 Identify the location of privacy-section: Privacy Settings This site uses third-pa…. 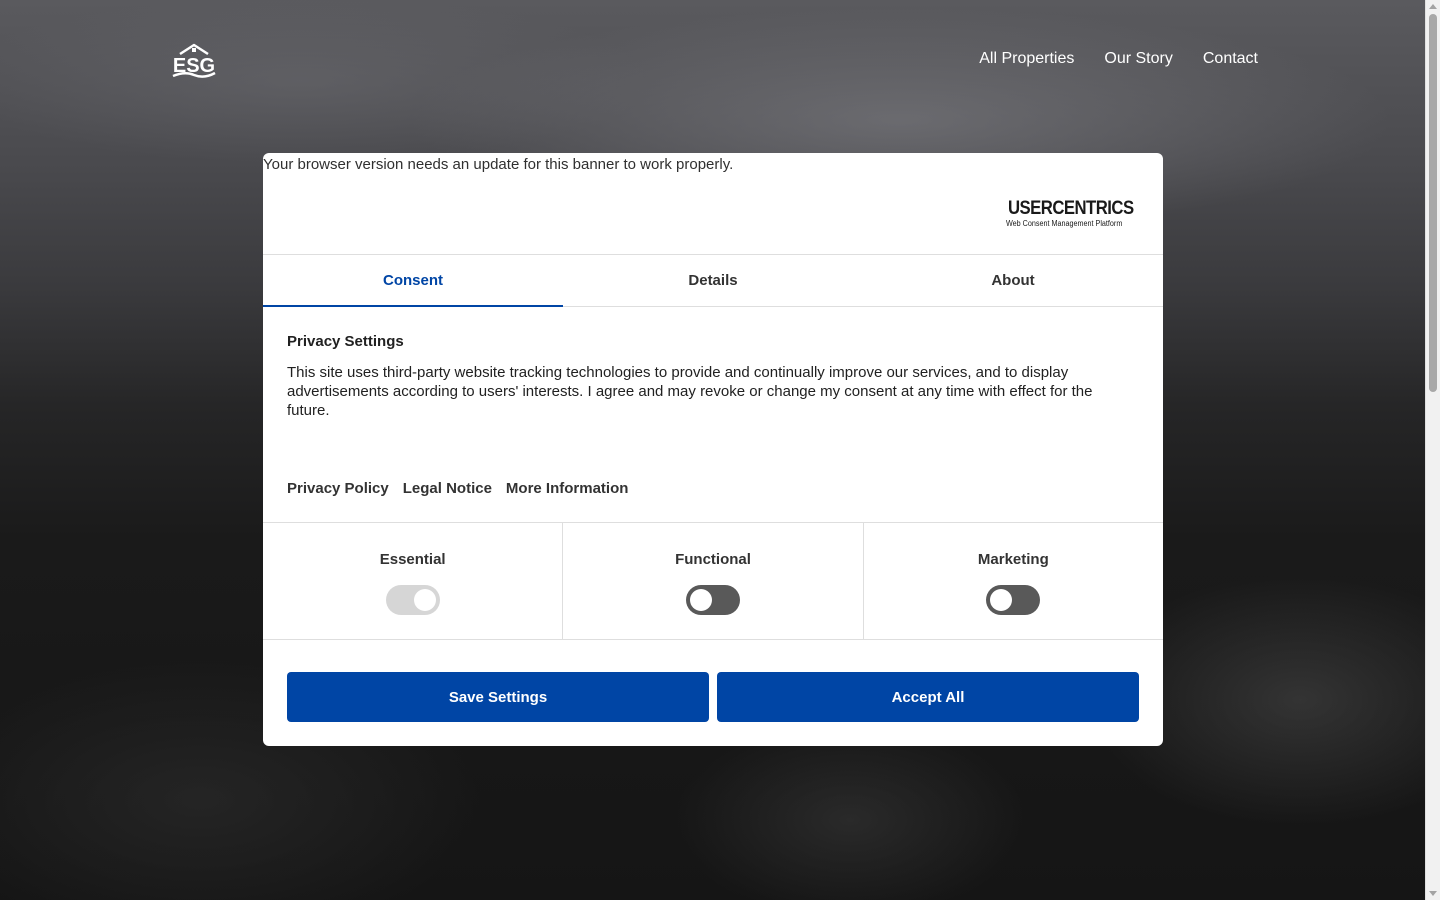
(702, 376).